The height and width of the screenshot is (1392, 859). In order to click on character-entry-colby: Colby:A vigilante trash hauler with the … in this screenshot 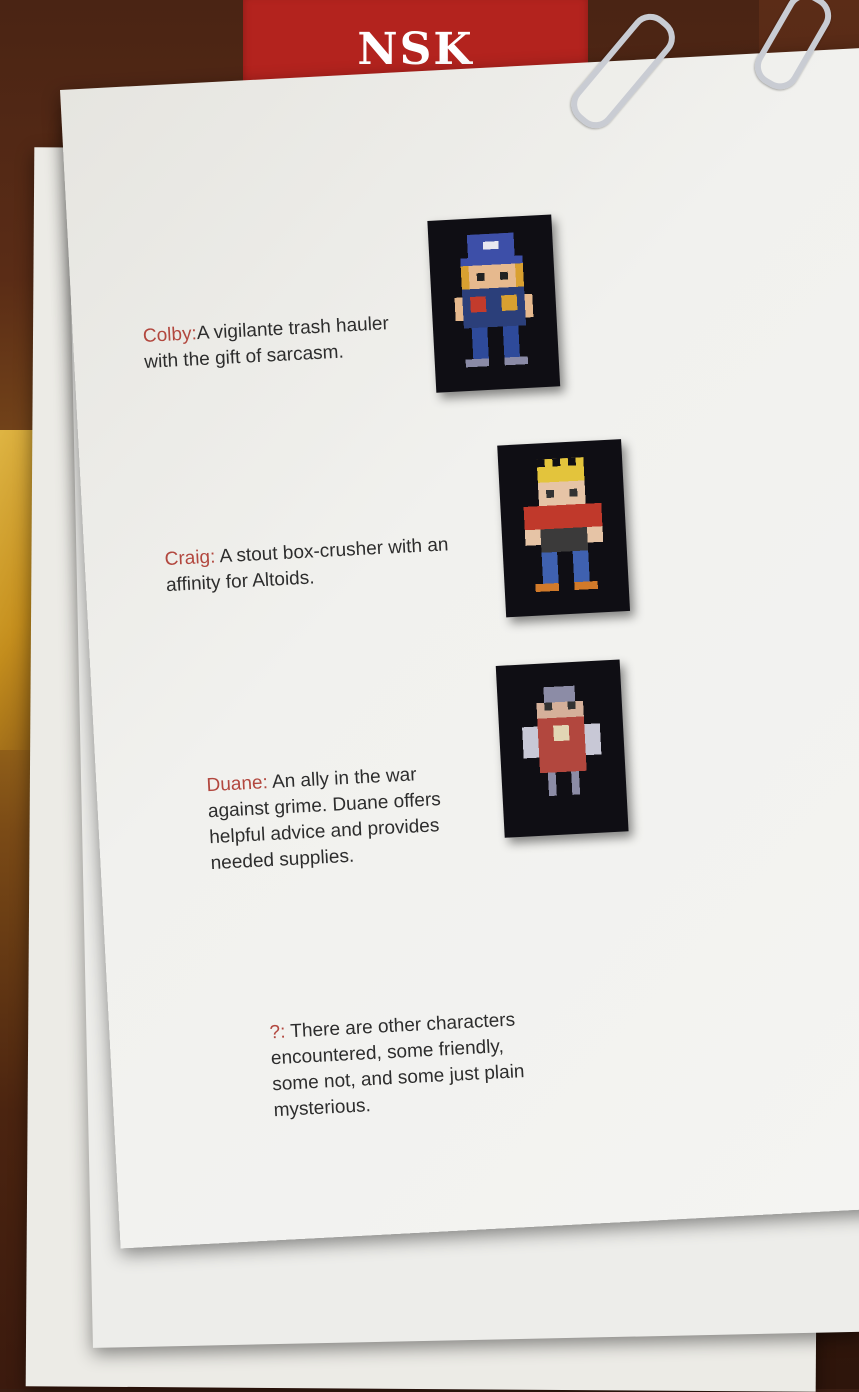, I will do `click(273, 343)`.